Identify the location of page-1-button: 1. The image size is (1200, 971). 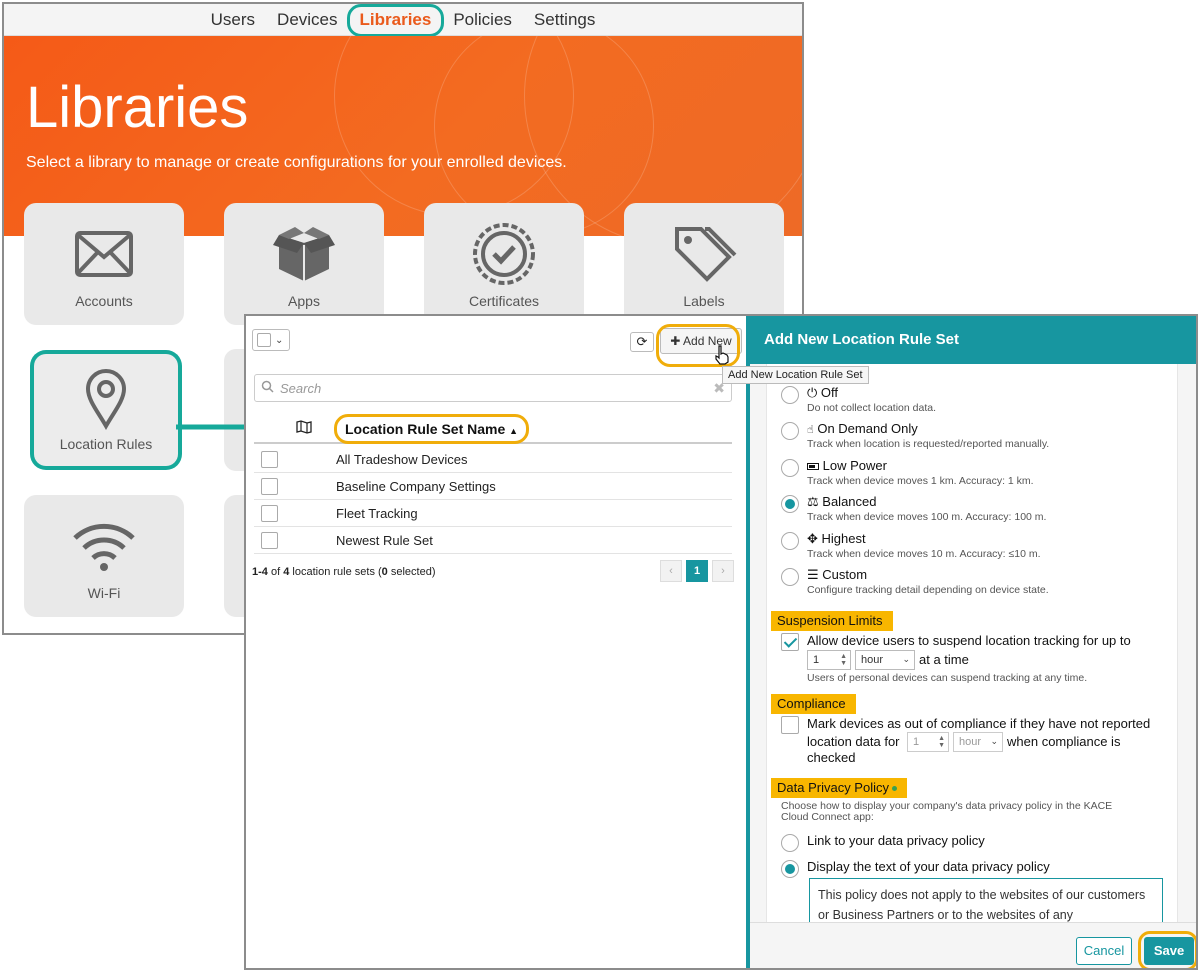
(697, 571).